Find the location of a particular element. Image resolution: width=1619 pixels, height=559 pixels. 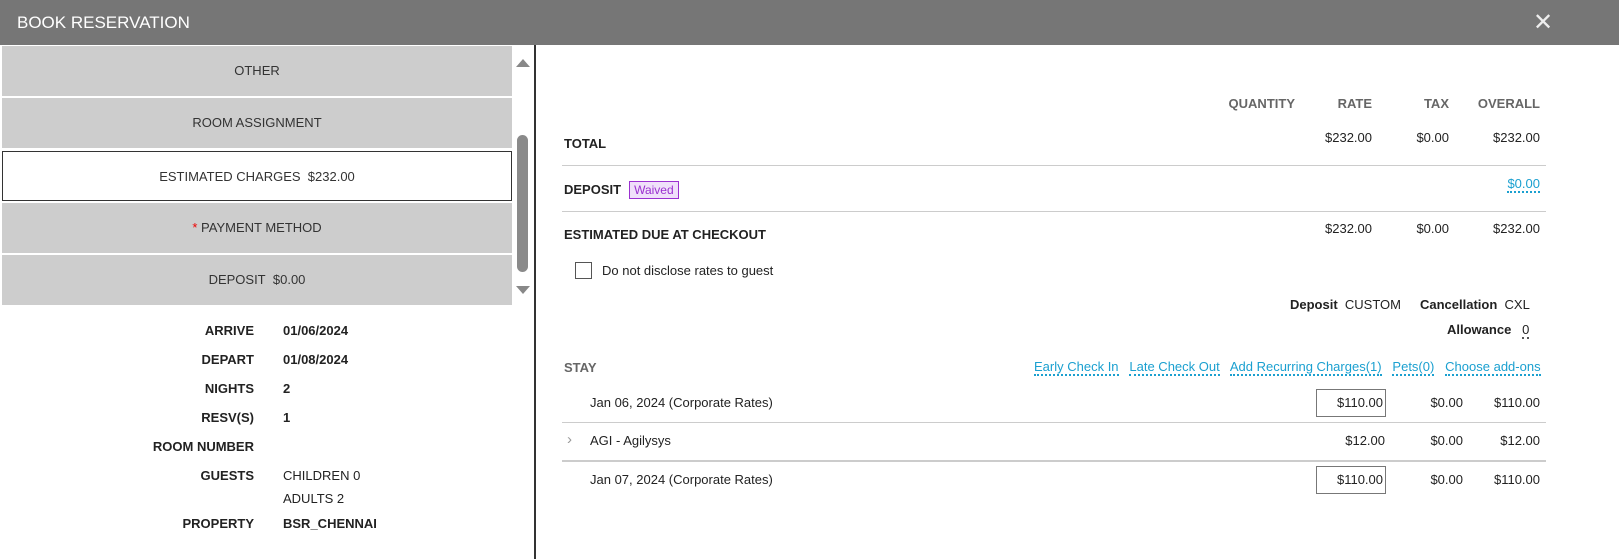

stay-label: STAY is located at coordinates (580, 367).